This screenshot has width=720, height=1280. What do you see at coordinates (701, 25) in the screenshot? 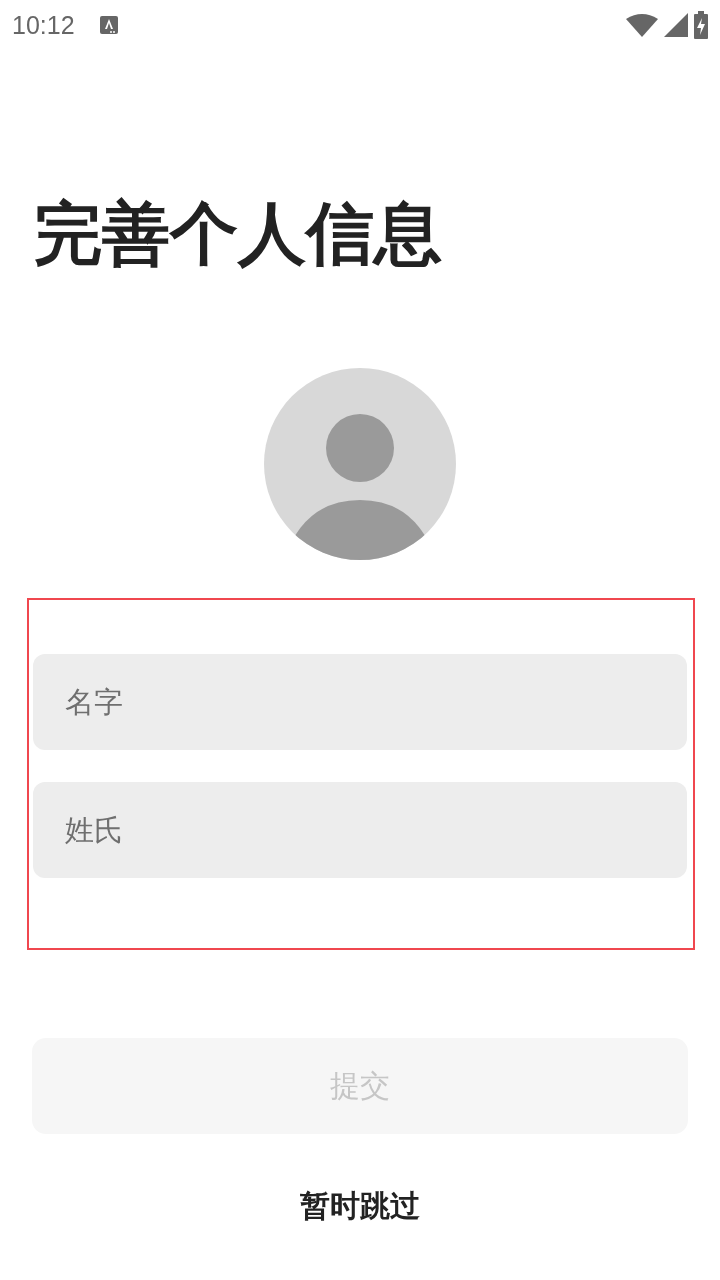
I see `battery-charging-icon` at bounding box center [701, 25].